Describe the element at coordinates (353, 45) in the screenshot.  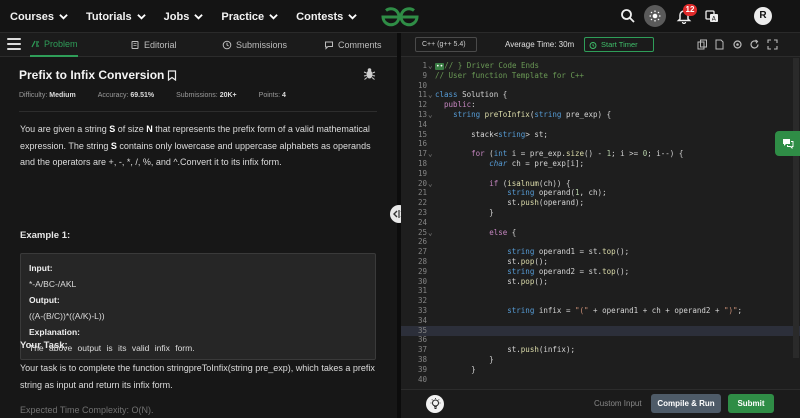
I see `tab-comments: Comments` at that location.